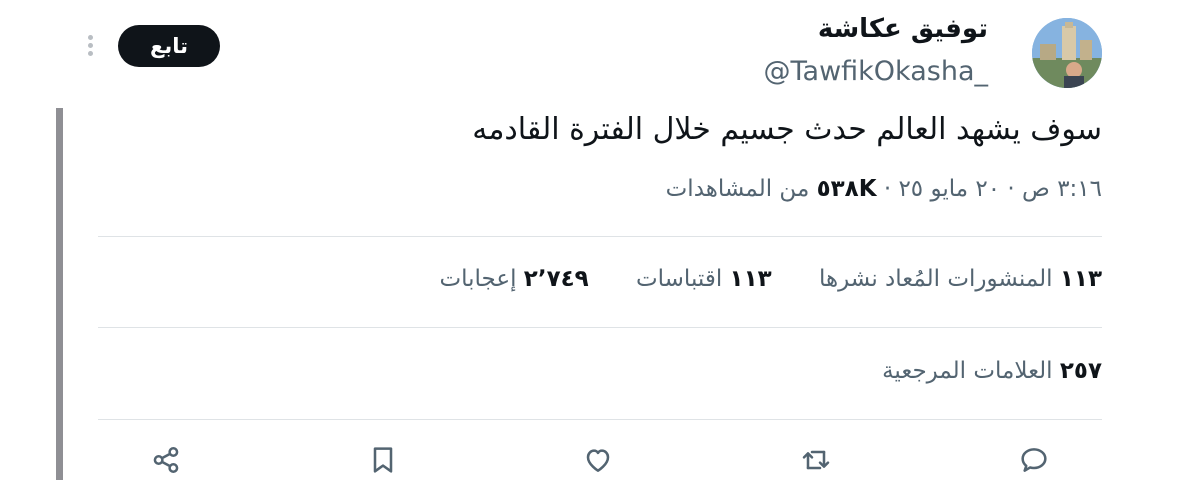  I want to click on reposts-label: المنشورات المُعاد نشرها, so click(935, 279).